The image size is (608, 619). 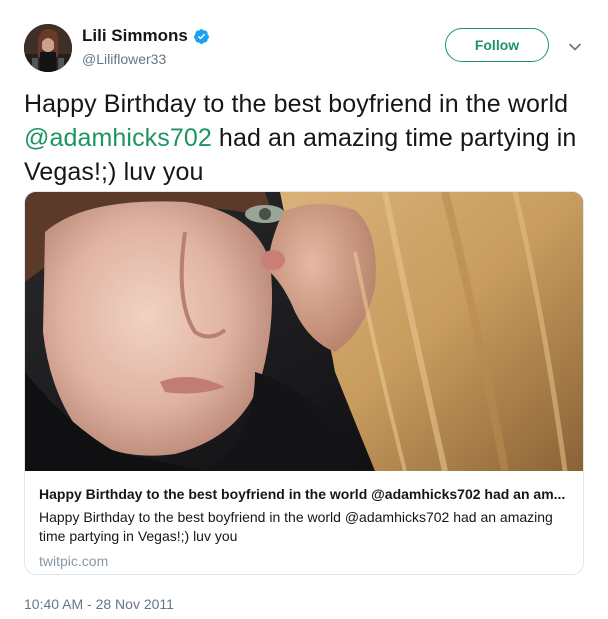 I want to click on author-handle: @Liliflower33, so click(x=146, y=59).